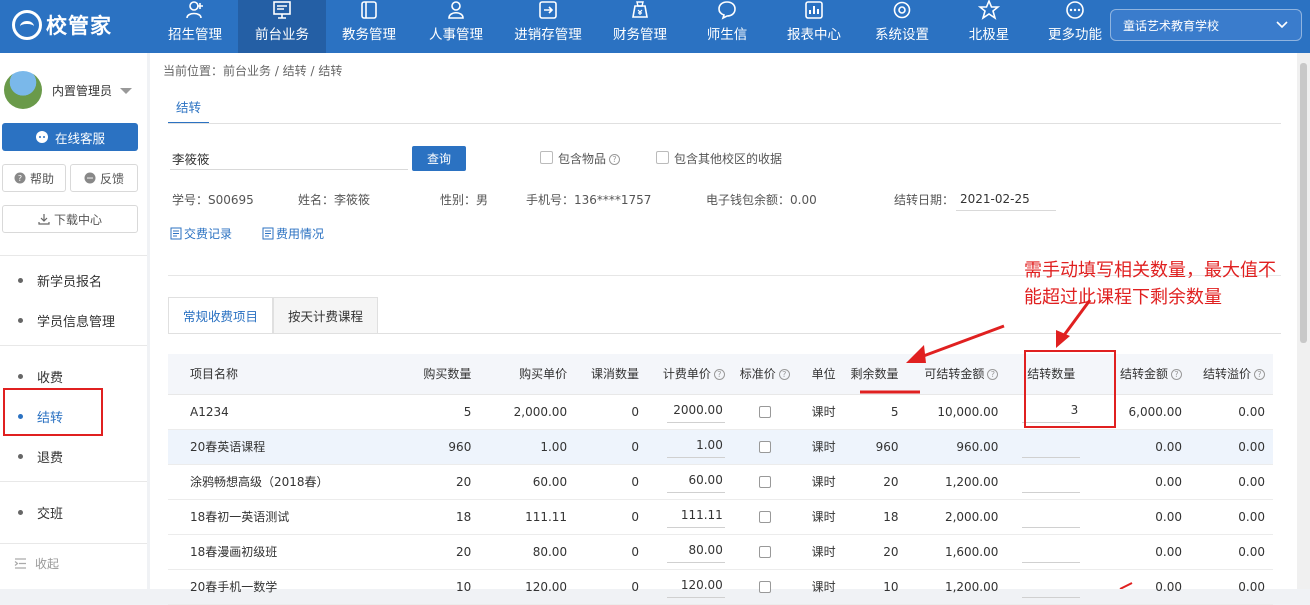 The height and width of the screenshot is (605, 1310). What do you see at coordinates (126, 91) in the screenshot?
I see `caret-down-icon` at bounding box center [126, 91].